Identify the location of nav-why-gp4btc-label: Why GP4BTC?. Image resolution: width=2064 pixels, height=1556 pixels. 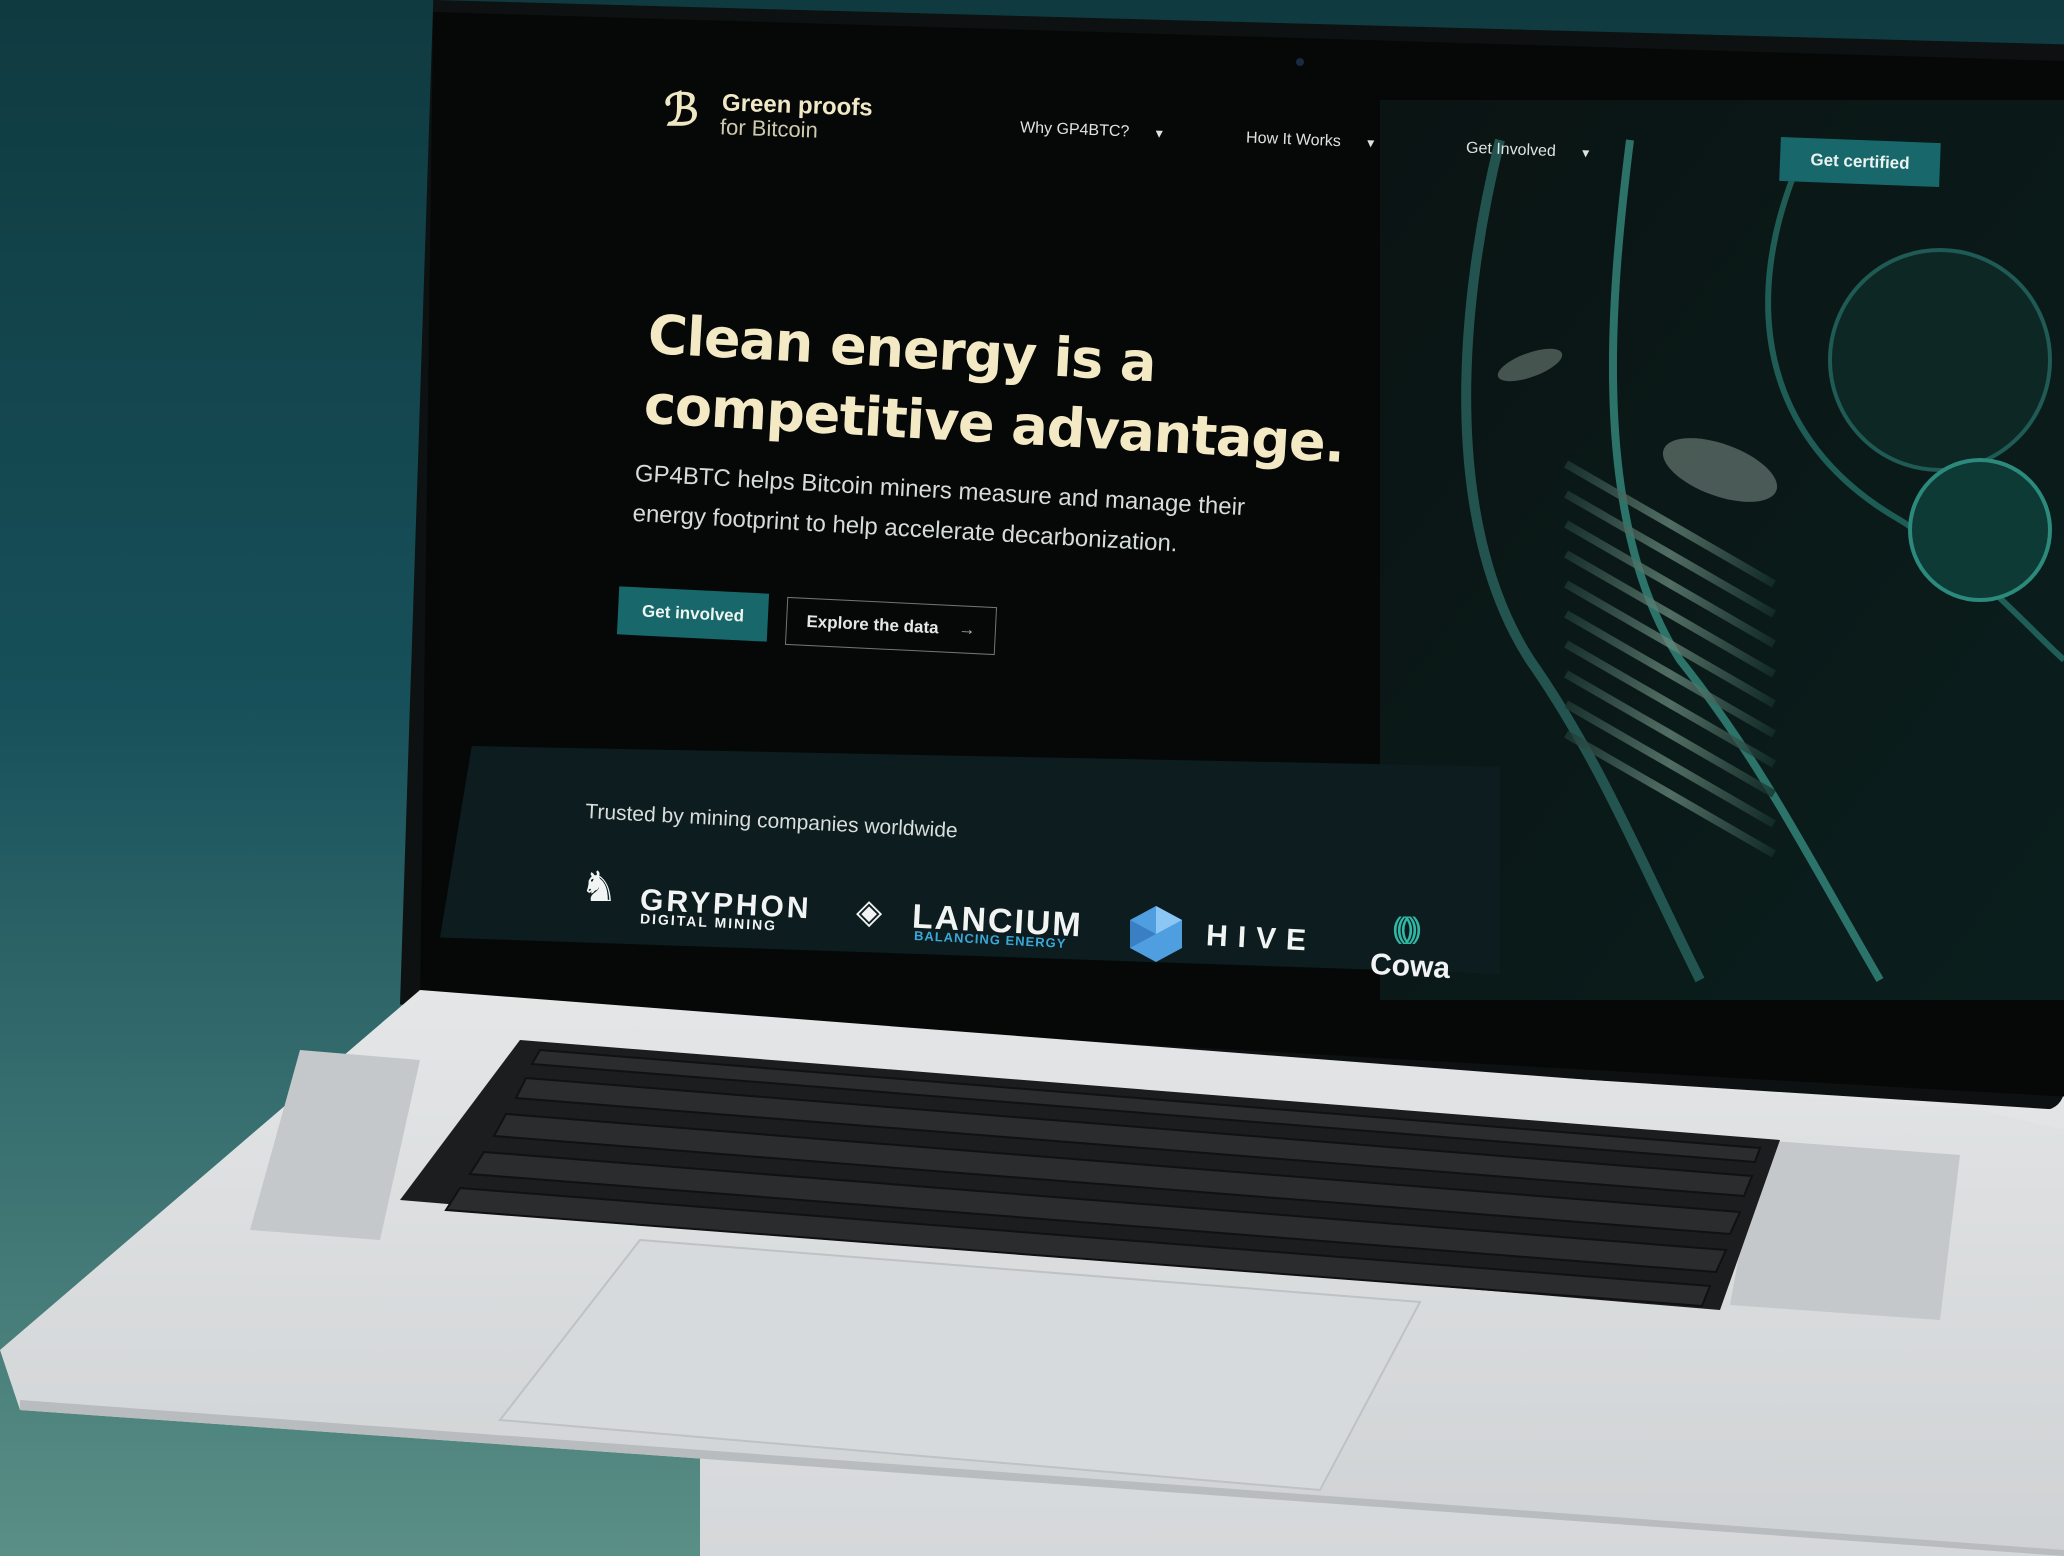
(1074, 130).